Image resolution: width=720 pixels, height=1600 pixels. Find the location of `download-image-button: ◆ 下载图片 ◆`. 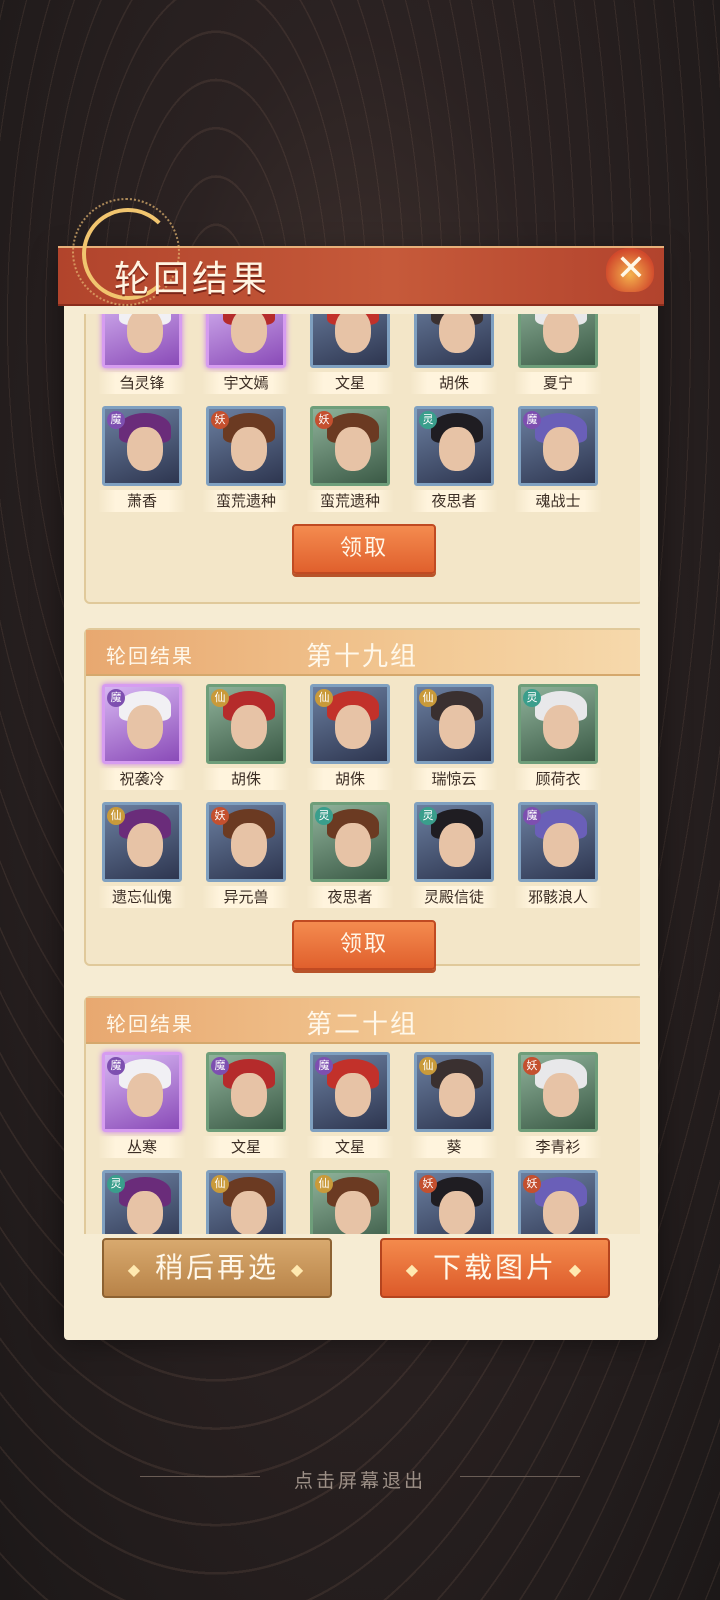

download-image-button: ◆ 下载图片 ◆ is located at coordinates (495, 1268).